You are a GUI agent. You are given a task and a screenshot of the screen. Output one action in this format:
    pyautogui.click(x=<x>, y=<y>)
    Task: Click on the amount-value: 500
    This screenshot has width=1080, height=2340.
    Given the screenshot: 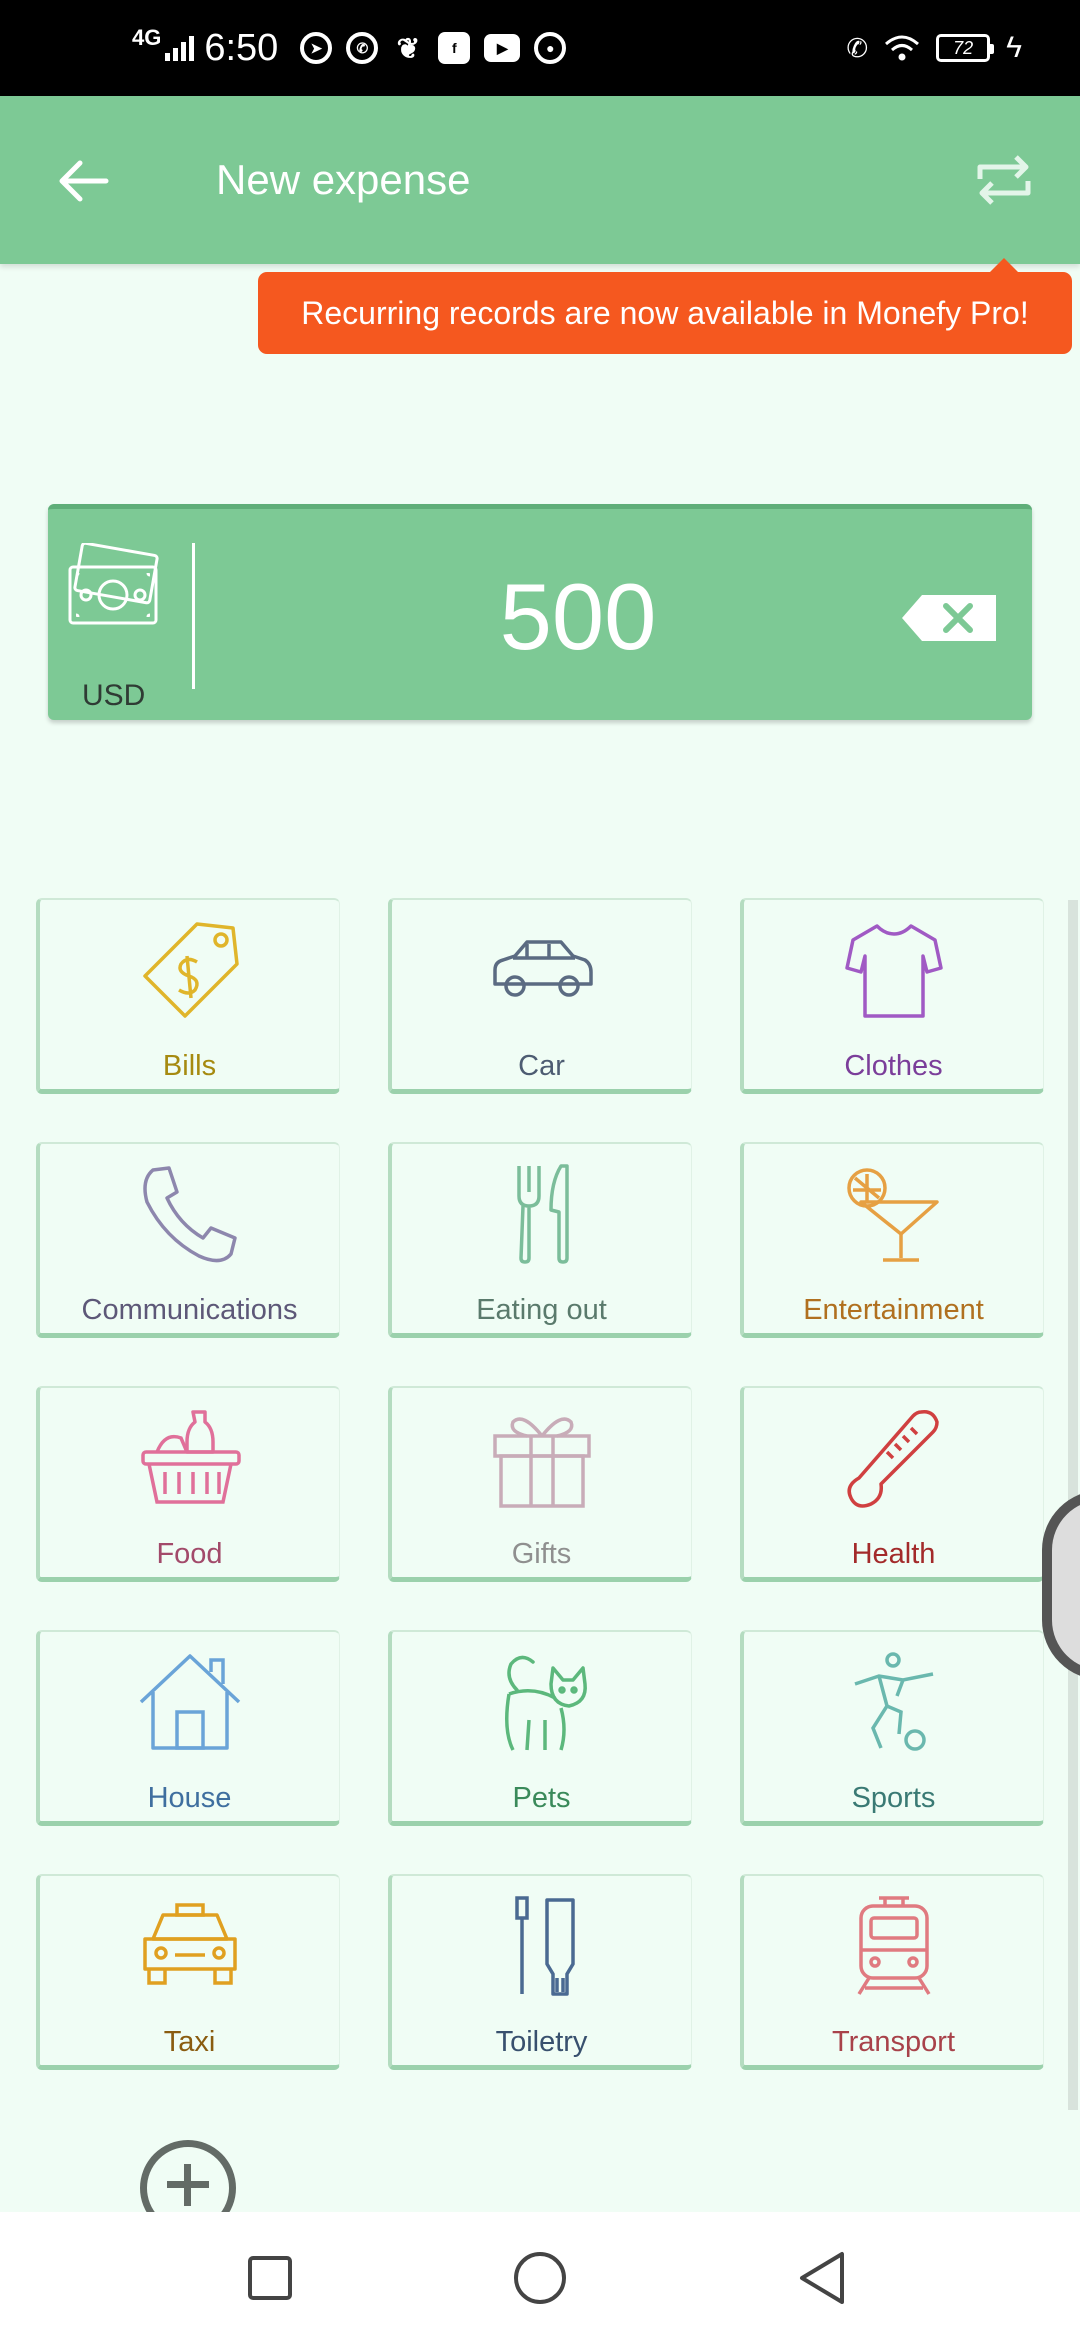 What is the action you would take?
    pyautogui.click(x=578, y=617)
    